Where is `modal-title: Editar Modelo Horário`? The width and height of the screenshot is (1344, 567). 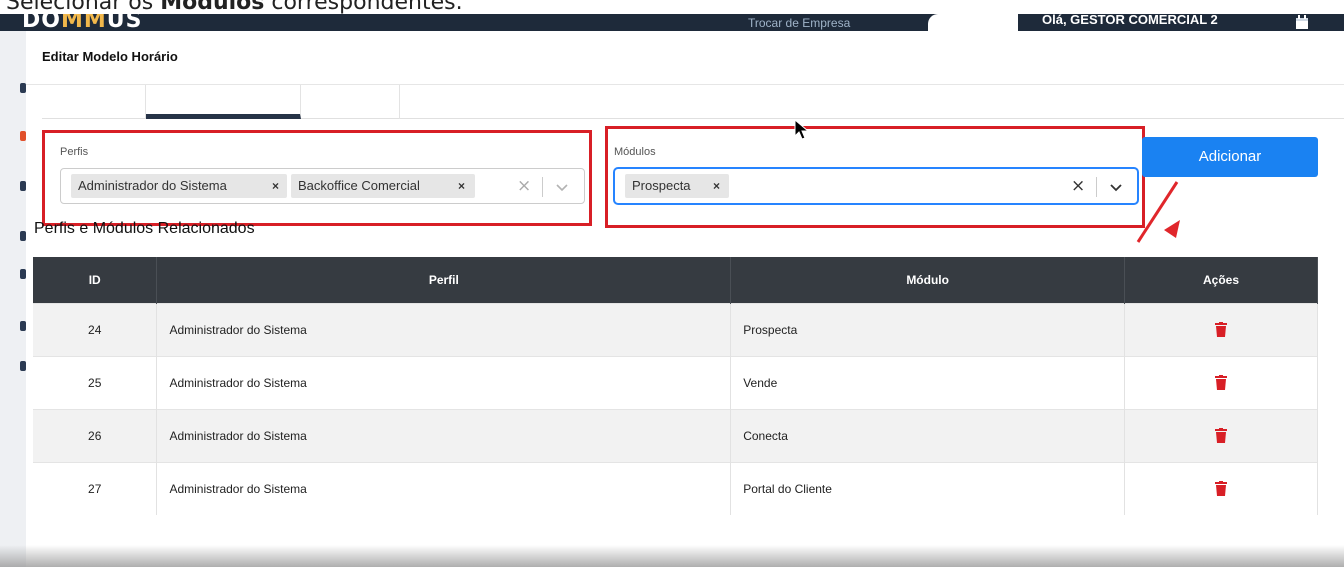 modal-title: Editar Modelo Horário is located at coordinates (110, 56).